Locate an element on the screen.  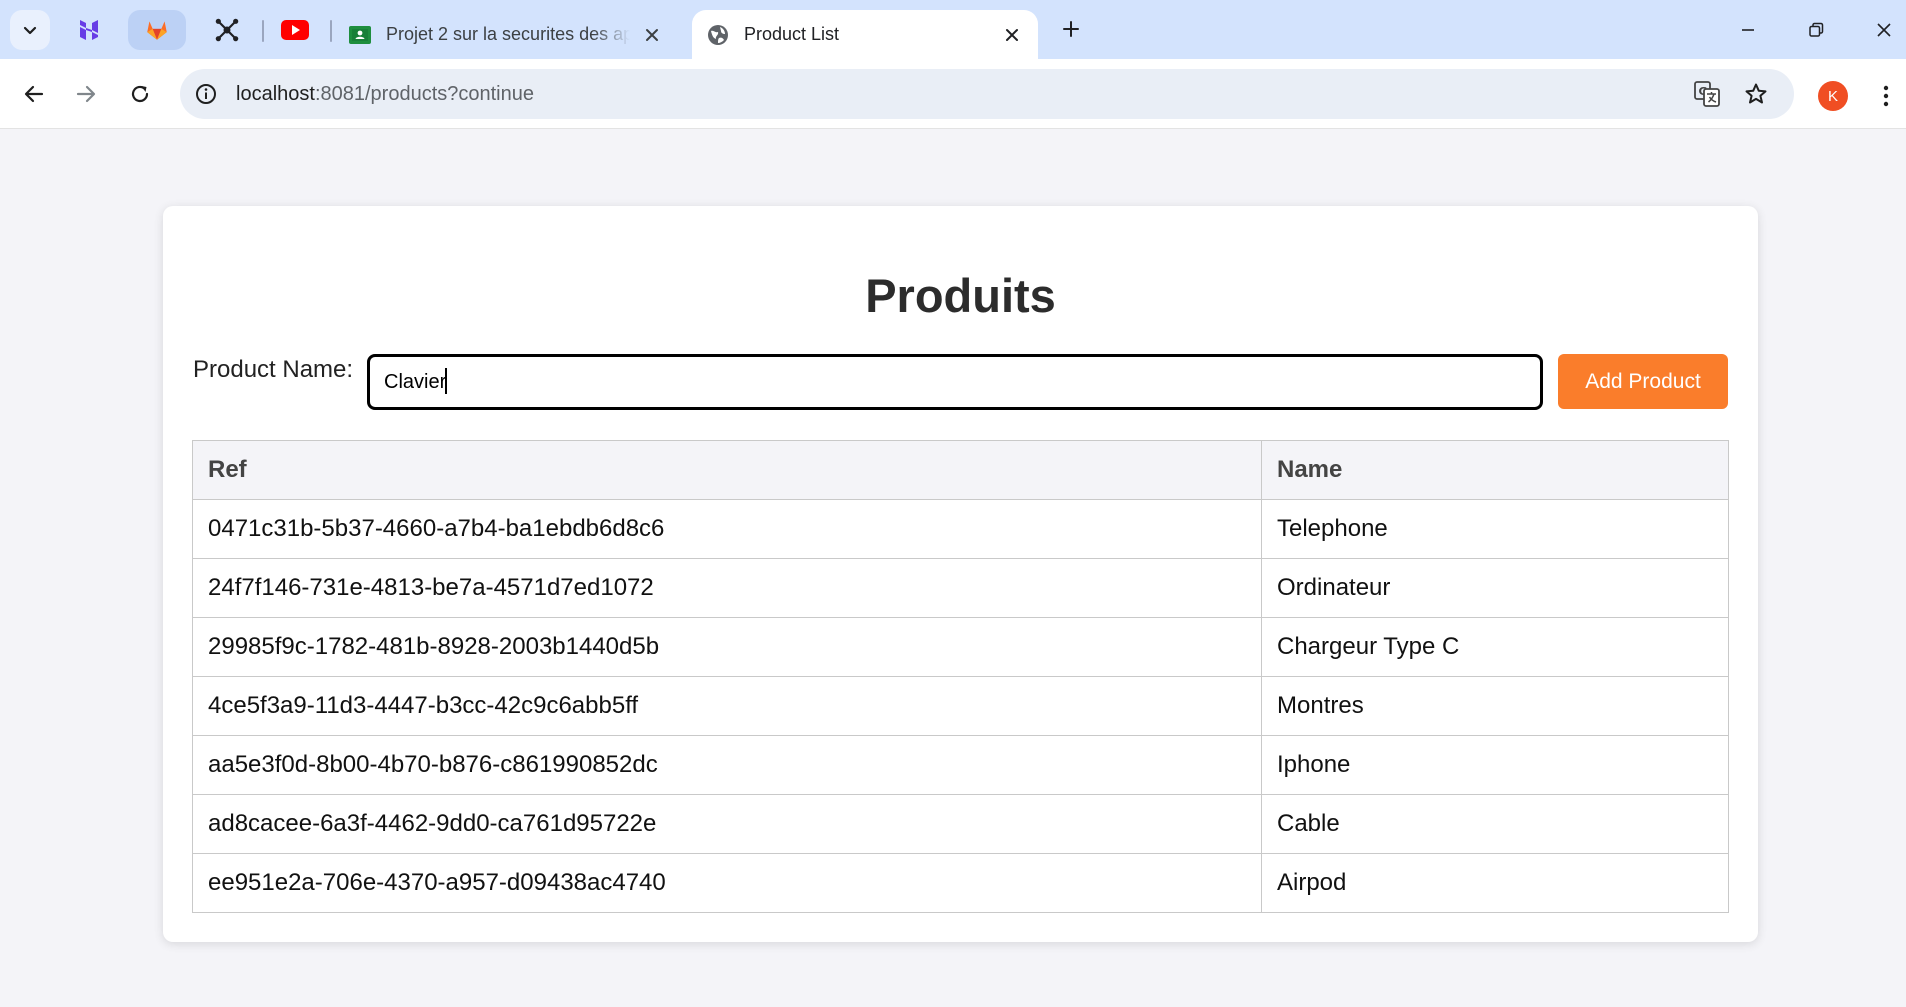
reload-icon is located at coordinates (140, 94).